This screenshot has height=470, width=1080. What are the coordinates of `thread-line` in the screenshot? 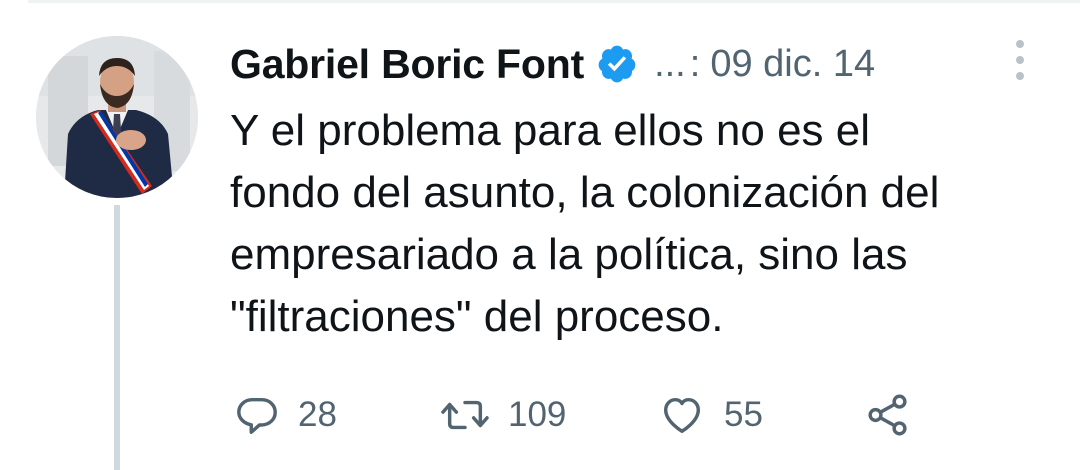 It's located at (117, 337).